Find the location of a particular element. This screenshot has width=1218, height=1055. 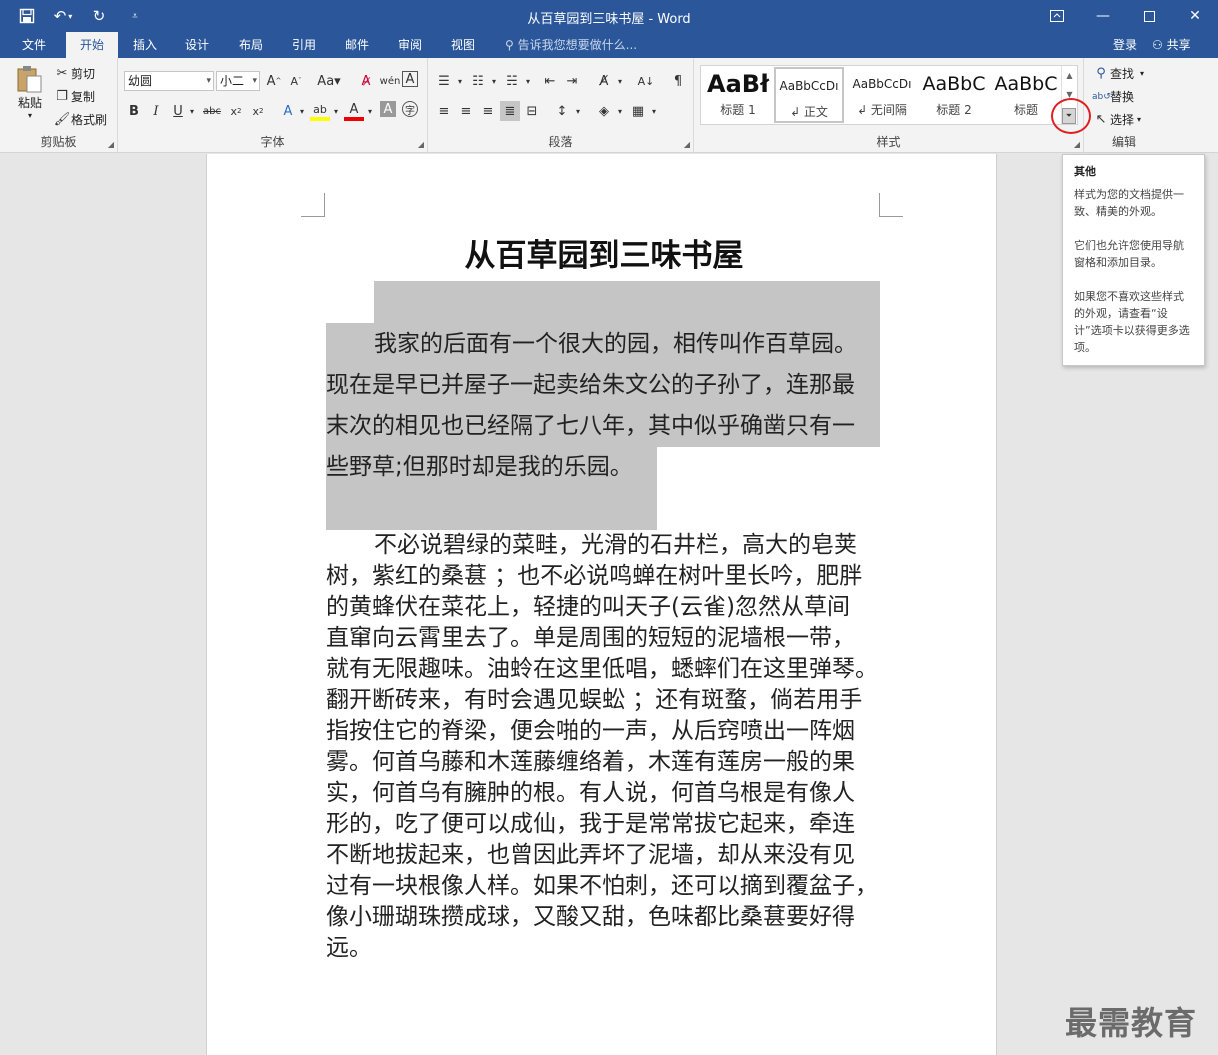

minimize-icon: — is located at coordinates (1103, 16).